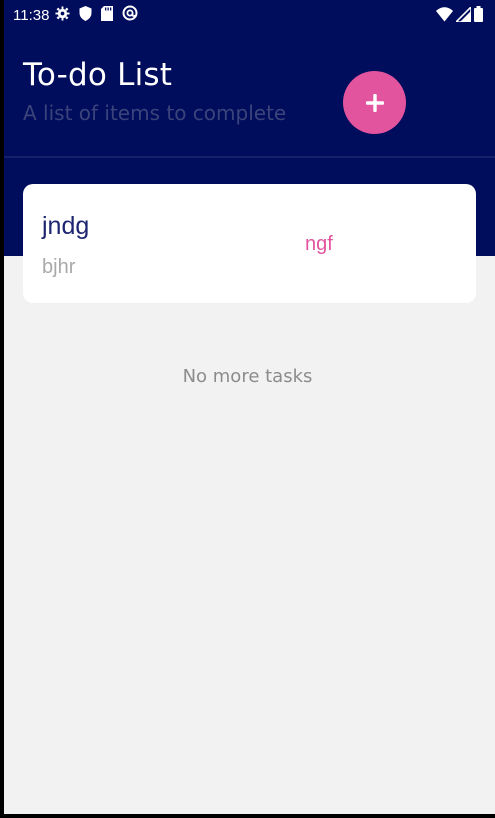  Describe the element at coordinates (62, 15) in the screenshot. I see `gear-icon` at that location.